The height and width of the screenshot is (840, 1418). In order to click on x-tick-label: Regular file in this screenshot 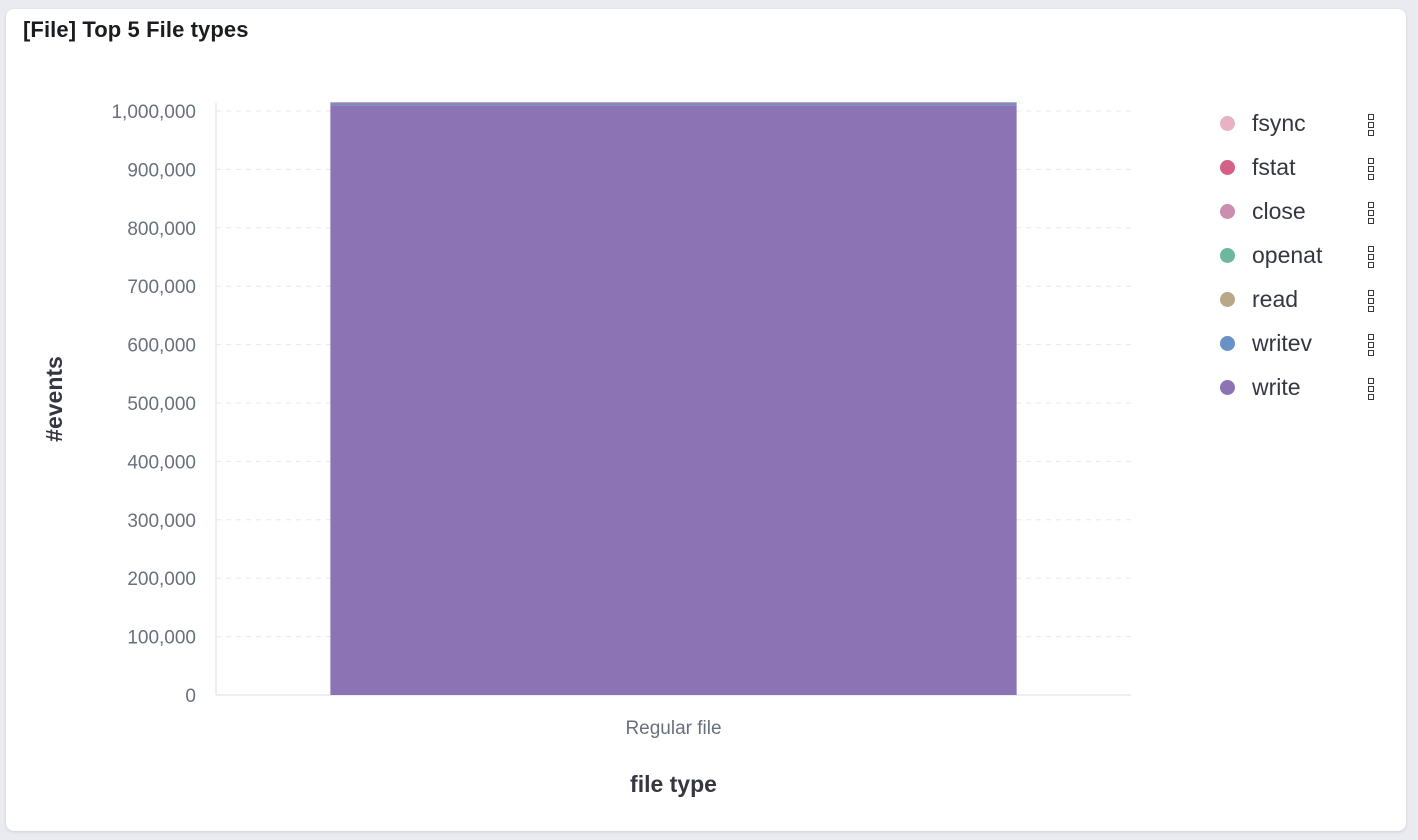, I will do `click(673, 728)`.